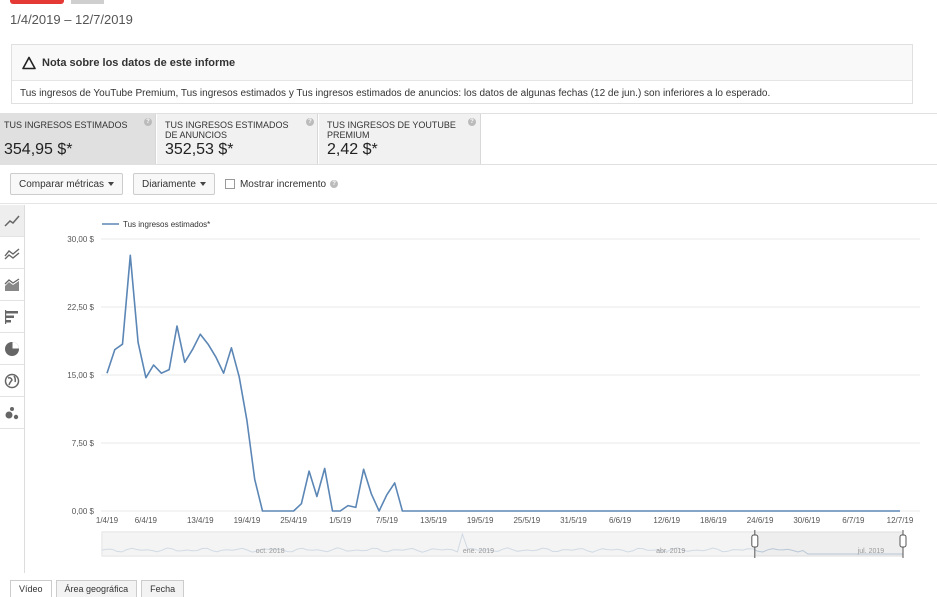  Describe the element at coordinates (806, 520) in the screenshot. I see `x-tick-label: 30/6/19` at that location.